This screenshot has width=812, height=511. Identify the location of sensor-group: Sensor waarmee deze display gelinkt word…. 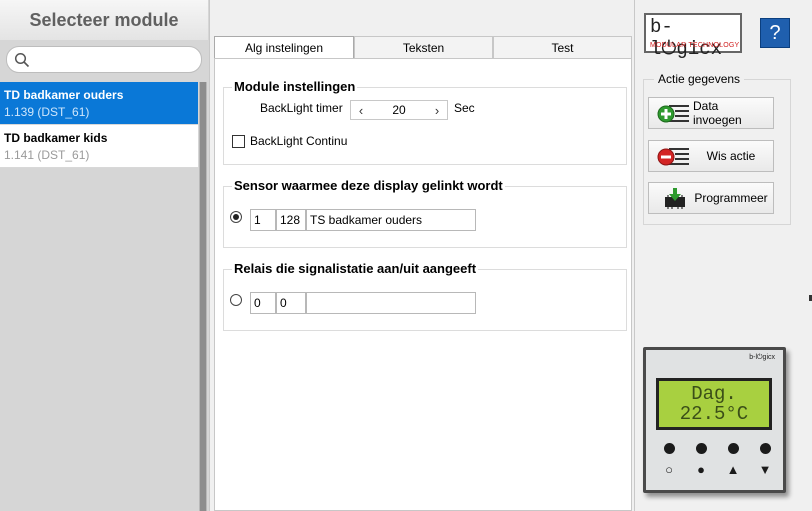
(425, 213).